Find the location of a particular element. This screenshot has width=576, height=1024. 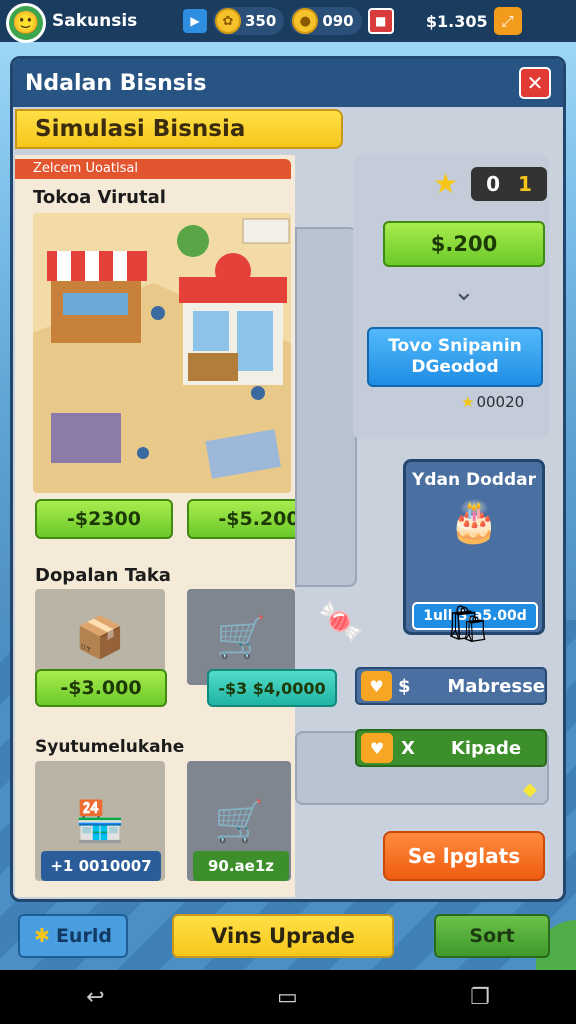

right-connector is located at coordinates (326, 407).